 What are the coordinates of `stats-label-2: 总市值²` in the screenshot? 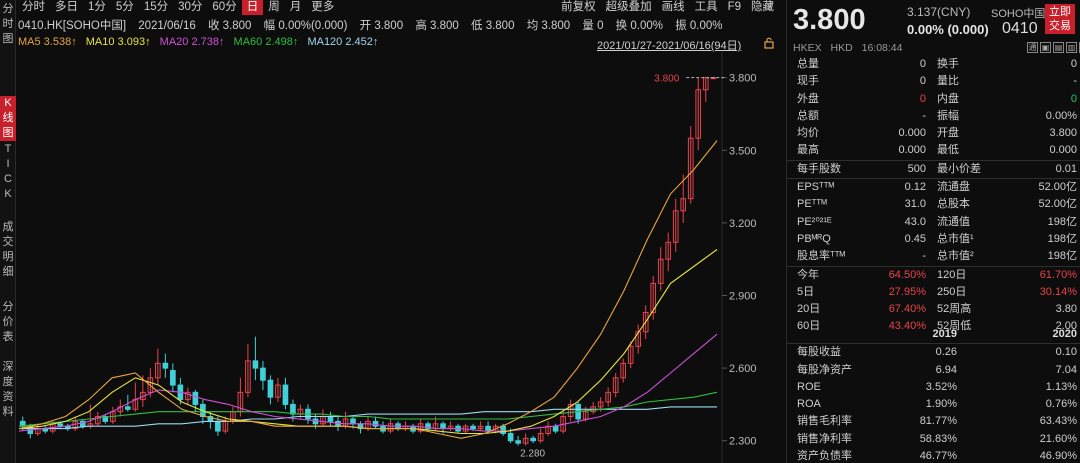 It's located at (955, 256).